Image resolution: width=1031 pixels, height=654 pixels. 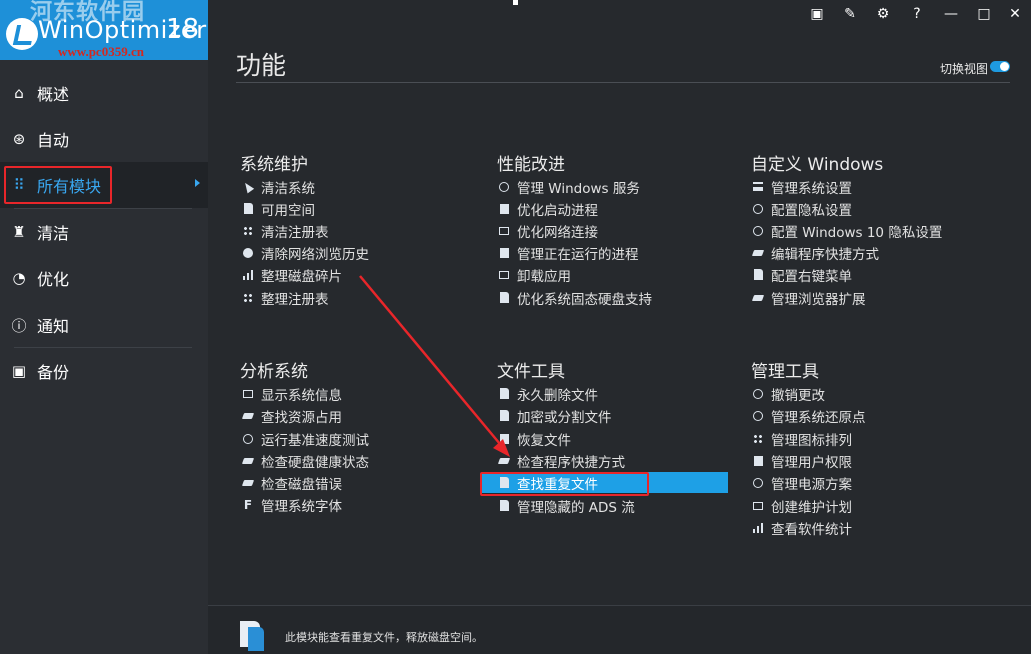 I want to click on toggle-view-switch, so click(x=1000, y=66).